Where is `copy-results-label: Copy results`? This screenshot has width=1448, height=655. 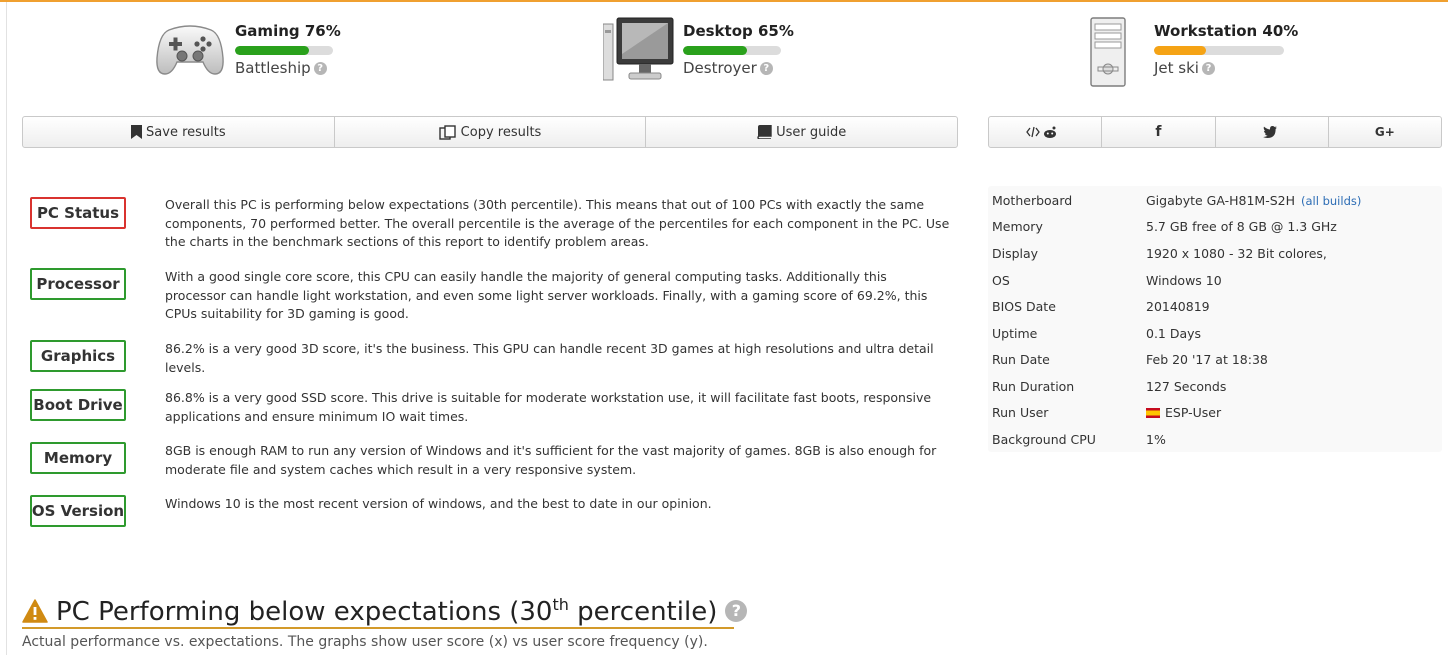
copy-results-label: Copy results is located at coordinates (501, 132).